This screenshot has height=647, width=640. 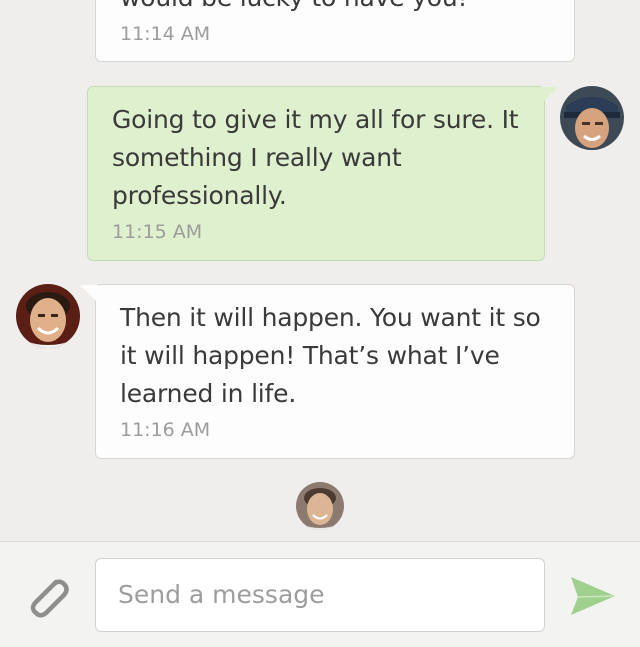 What do you see at coordinates (330, 317) in the screenshot?
I see `message-line: Then it will happen. You want it so` at bounding box center [330, 317].